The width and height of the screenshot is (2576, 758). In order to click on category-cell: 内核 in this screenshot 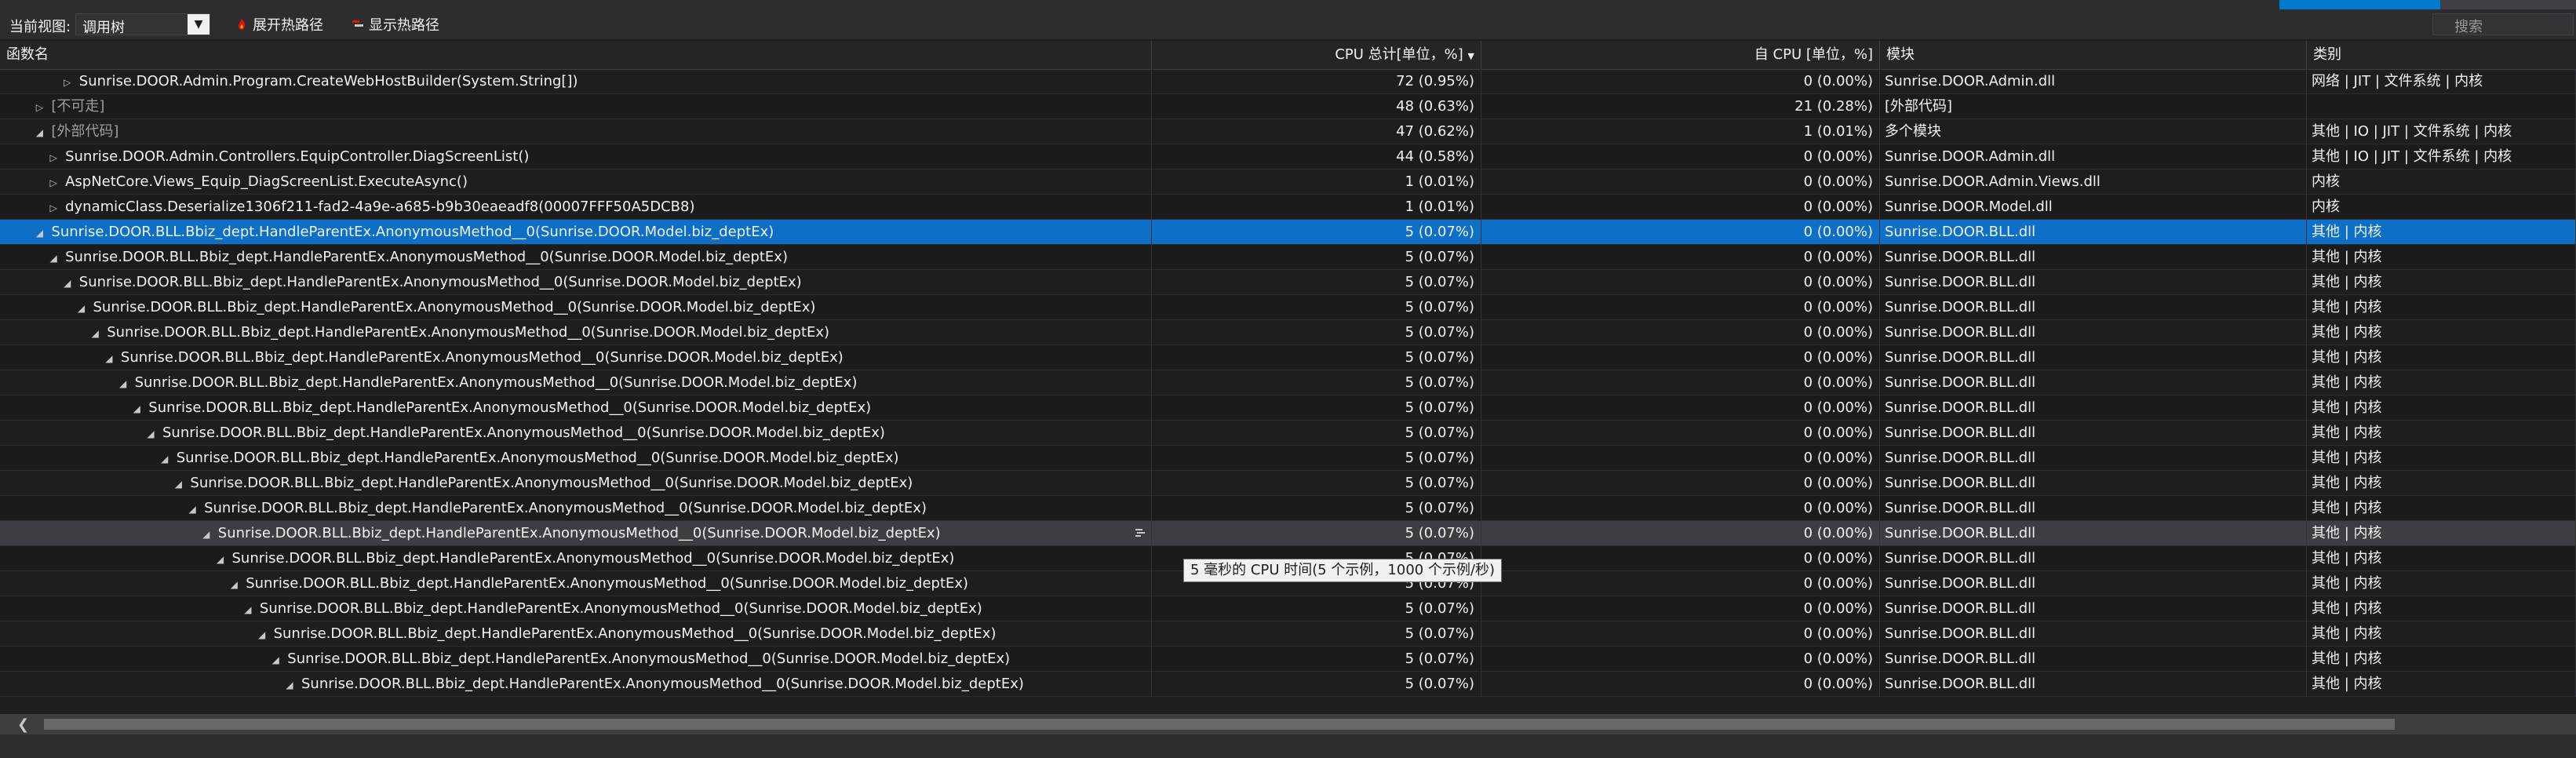, I will do `click(2441, 208)`.